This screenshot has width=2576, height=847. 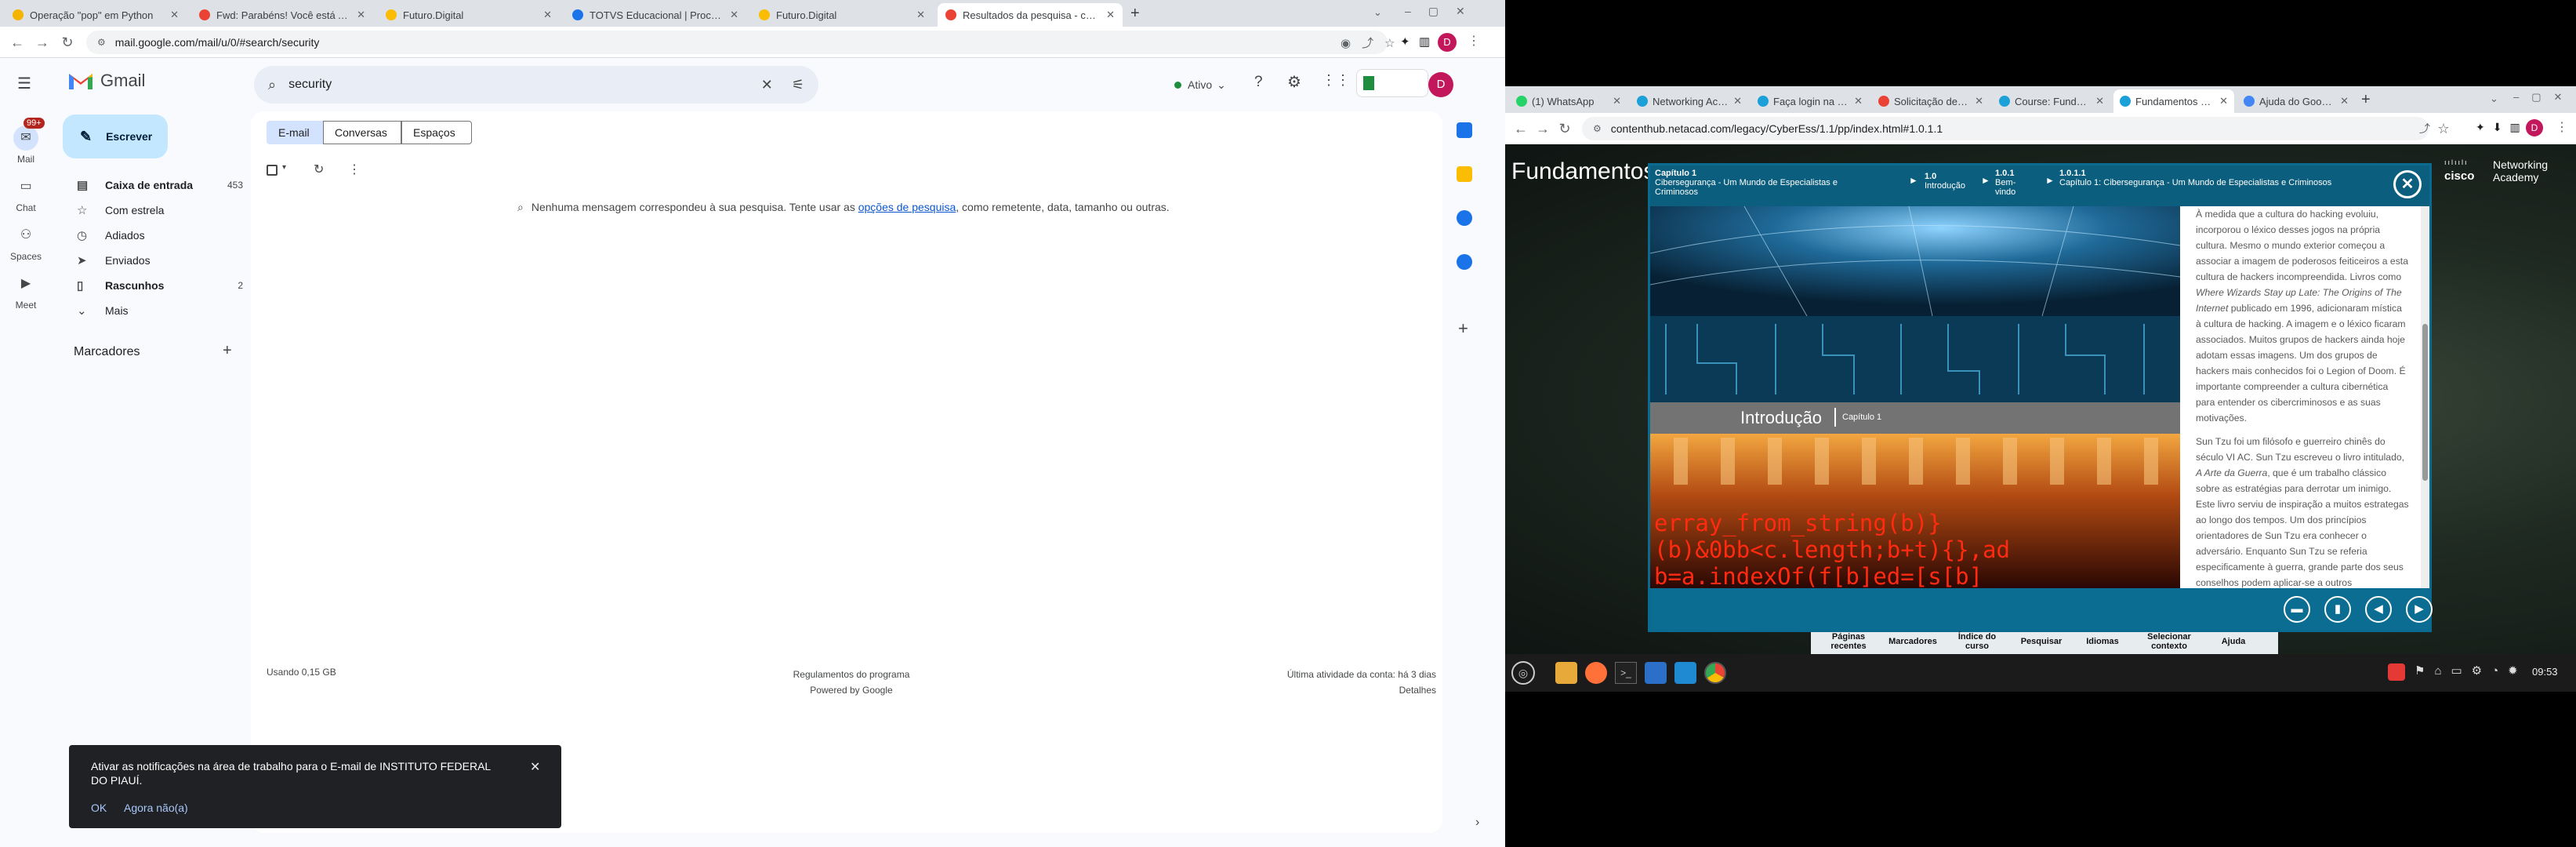 I want to click on system-tray: ⚑⌂▭⚙◔✹, so click(x=2471, y=670).